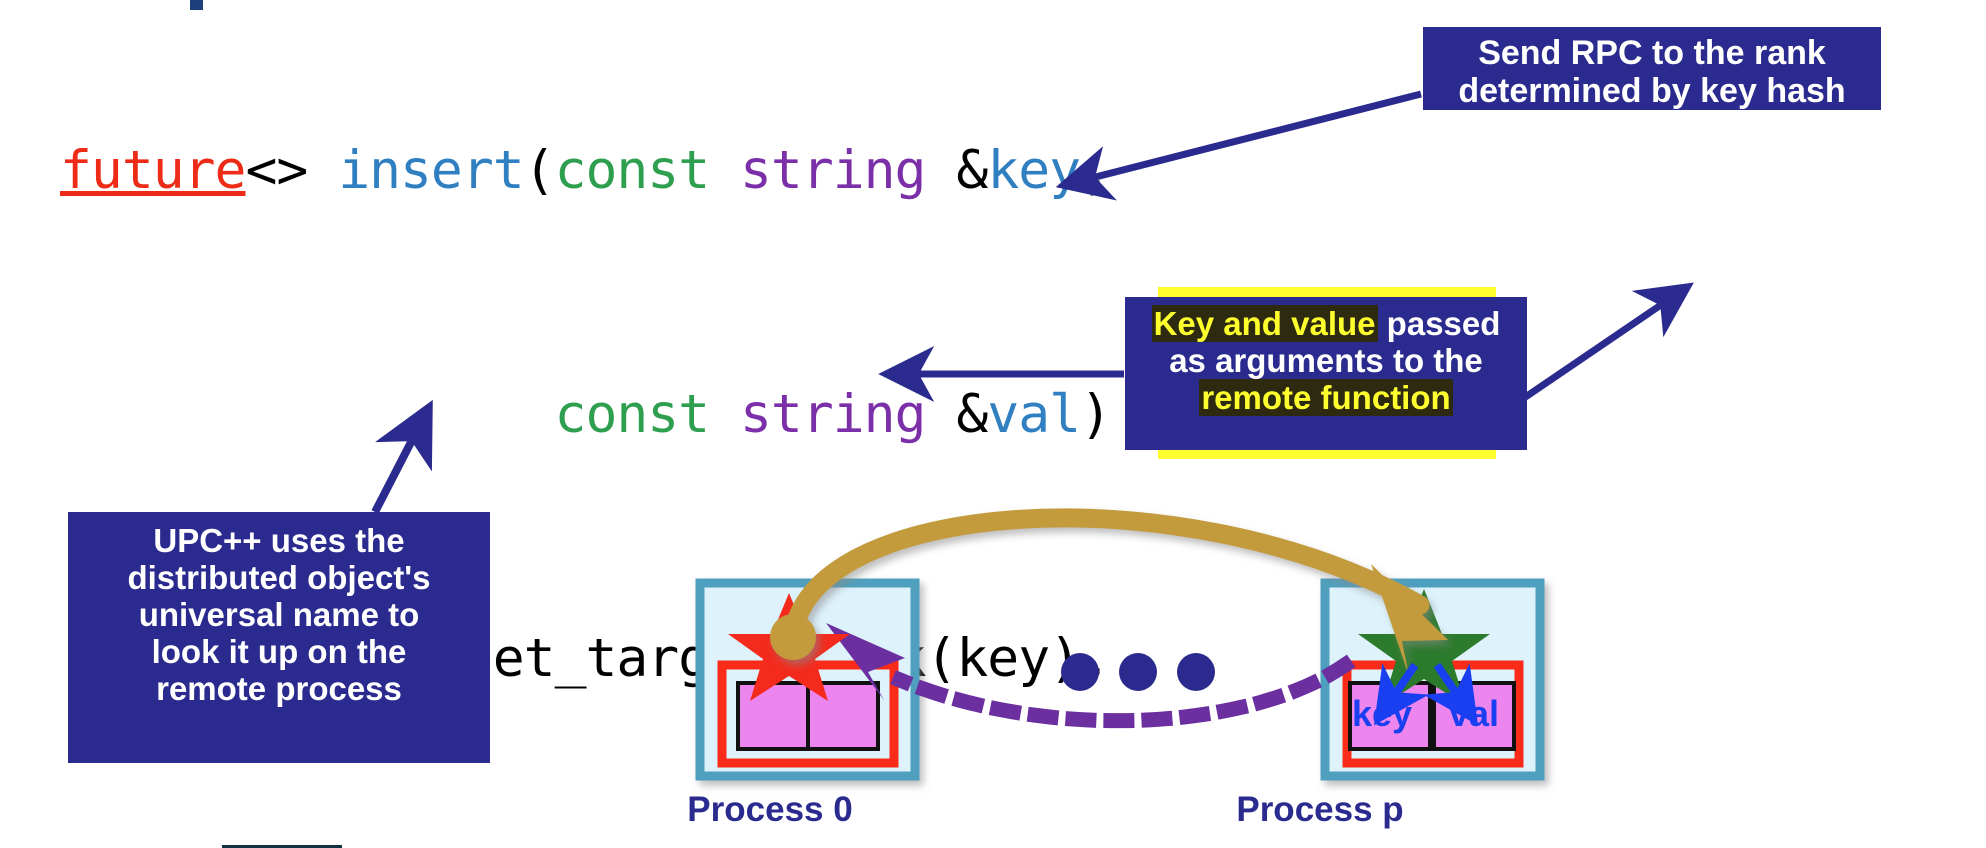 Image resolution: width=1986 pixels, height=848 pixels. What do you see at coordinates (402, 456) in the screenshot?
I see `arrow-upcxx-callout` at bounding box center [402, 456].